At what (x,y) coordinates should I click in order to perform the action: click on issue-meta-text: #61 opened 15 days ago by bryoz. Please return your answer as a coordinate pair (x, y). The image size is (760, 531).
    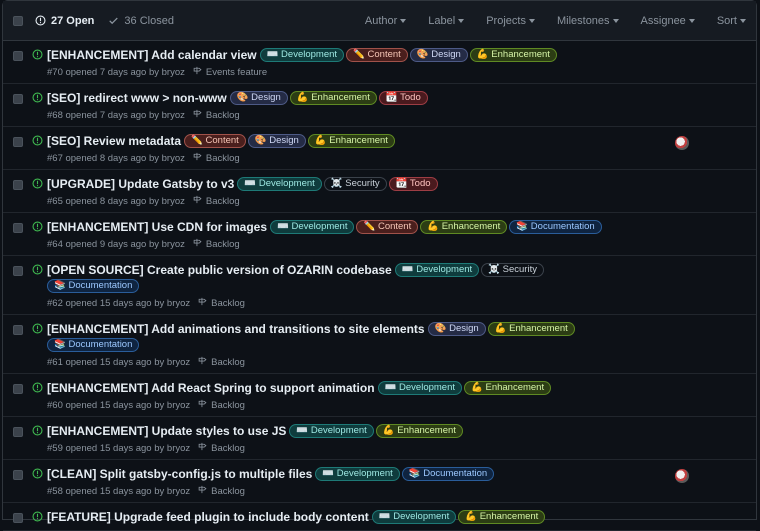
    Looking at the image, I should click on (119, 362).